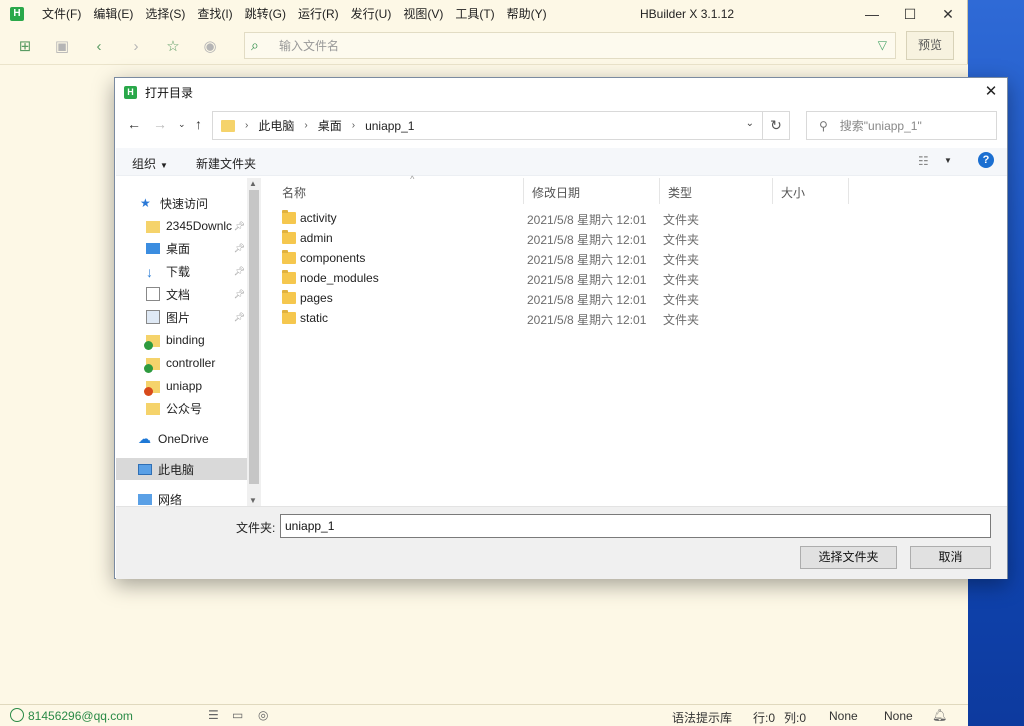  What do you see at coordinates (716, 191) in the screenshot?
I see `column-type: 类型` at bounding box center [716, 191].